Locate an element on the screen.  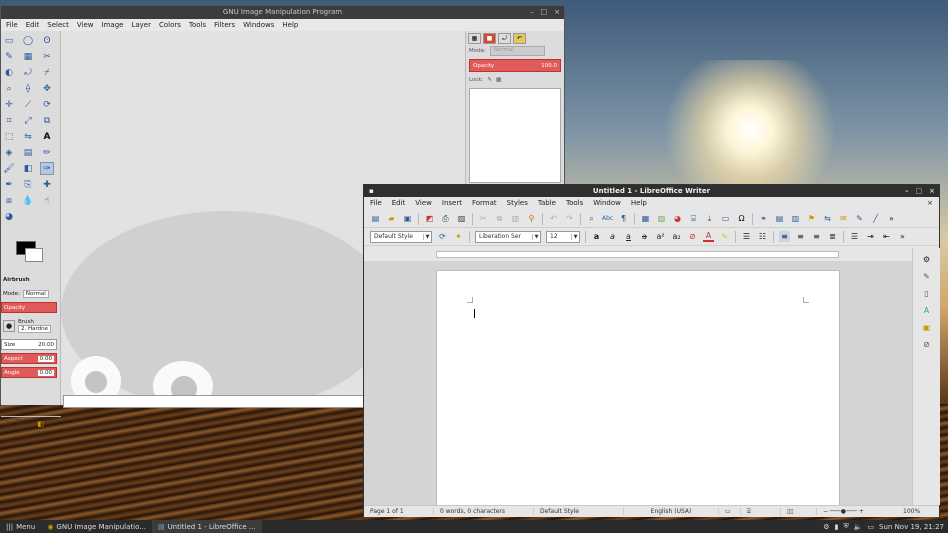
zoom-value: 100% is located at coordinates (911, 511).